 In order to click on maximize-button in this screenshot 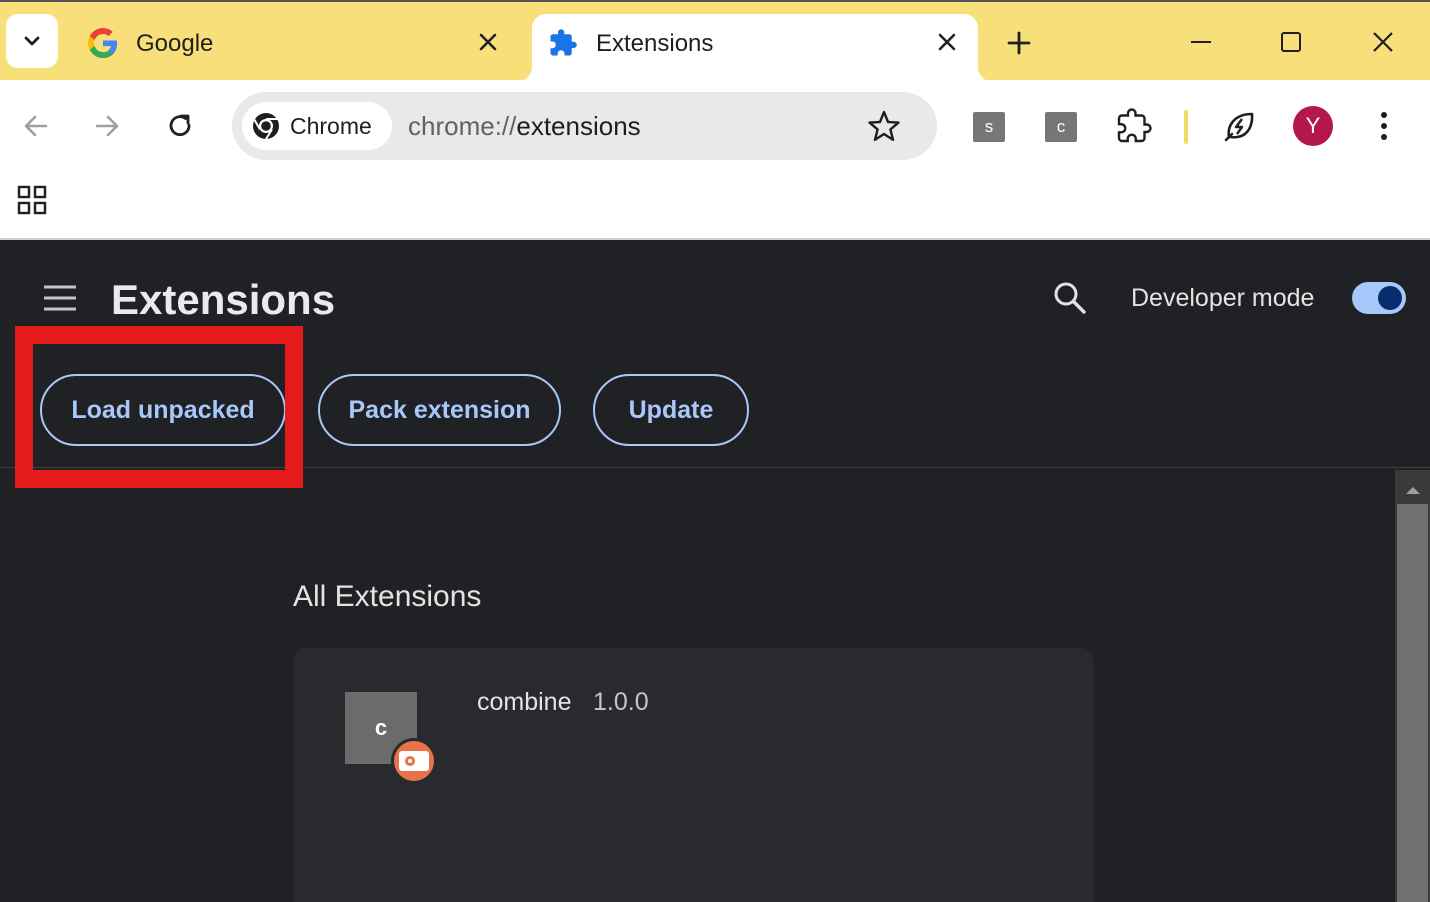, I will do `click(1291, 42)`.